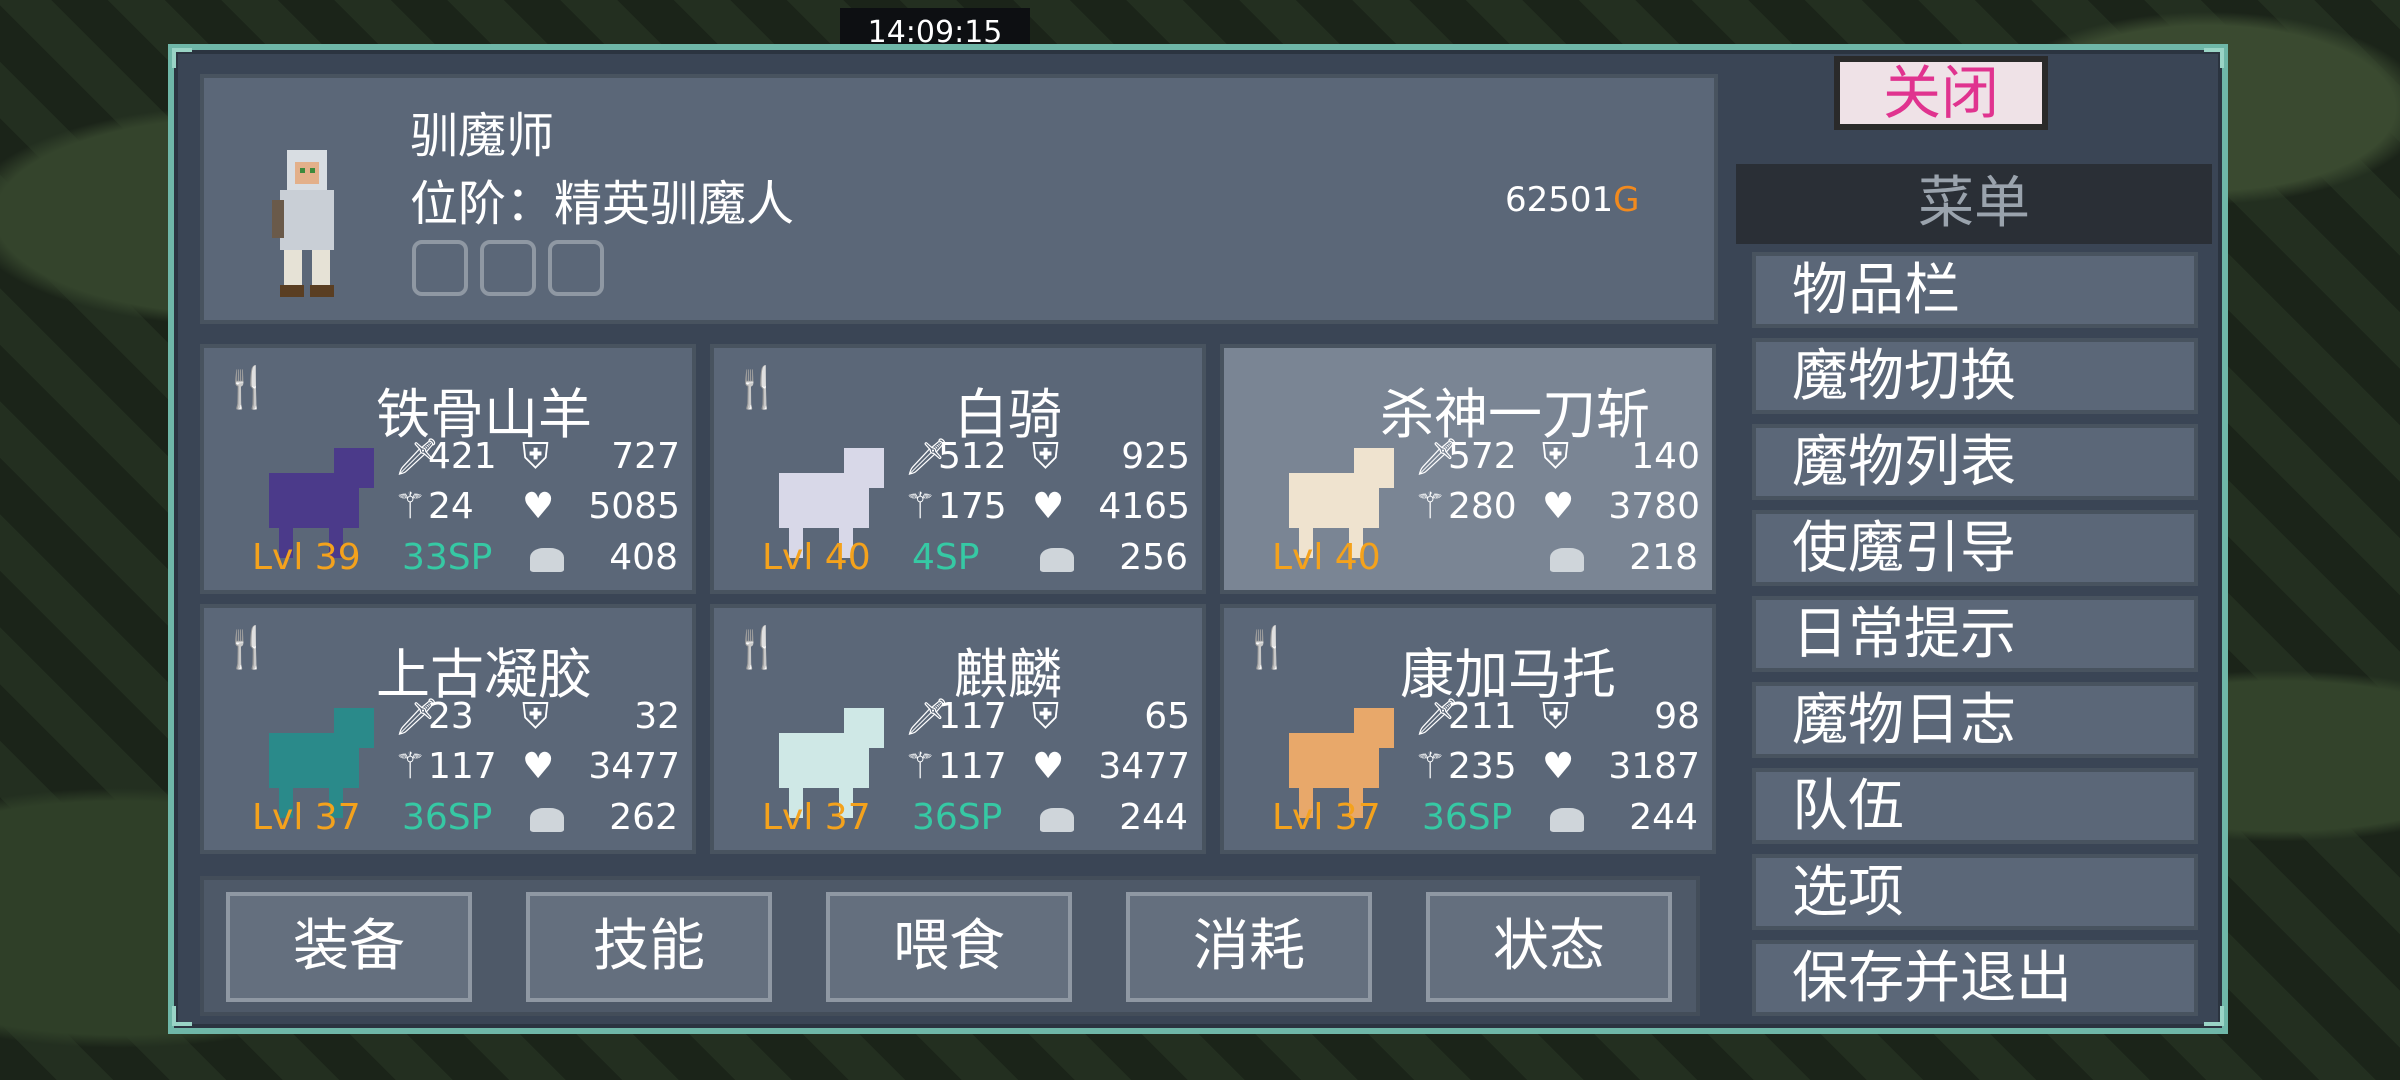  I want to click on feed-button: 喂食, so click(949, 947).